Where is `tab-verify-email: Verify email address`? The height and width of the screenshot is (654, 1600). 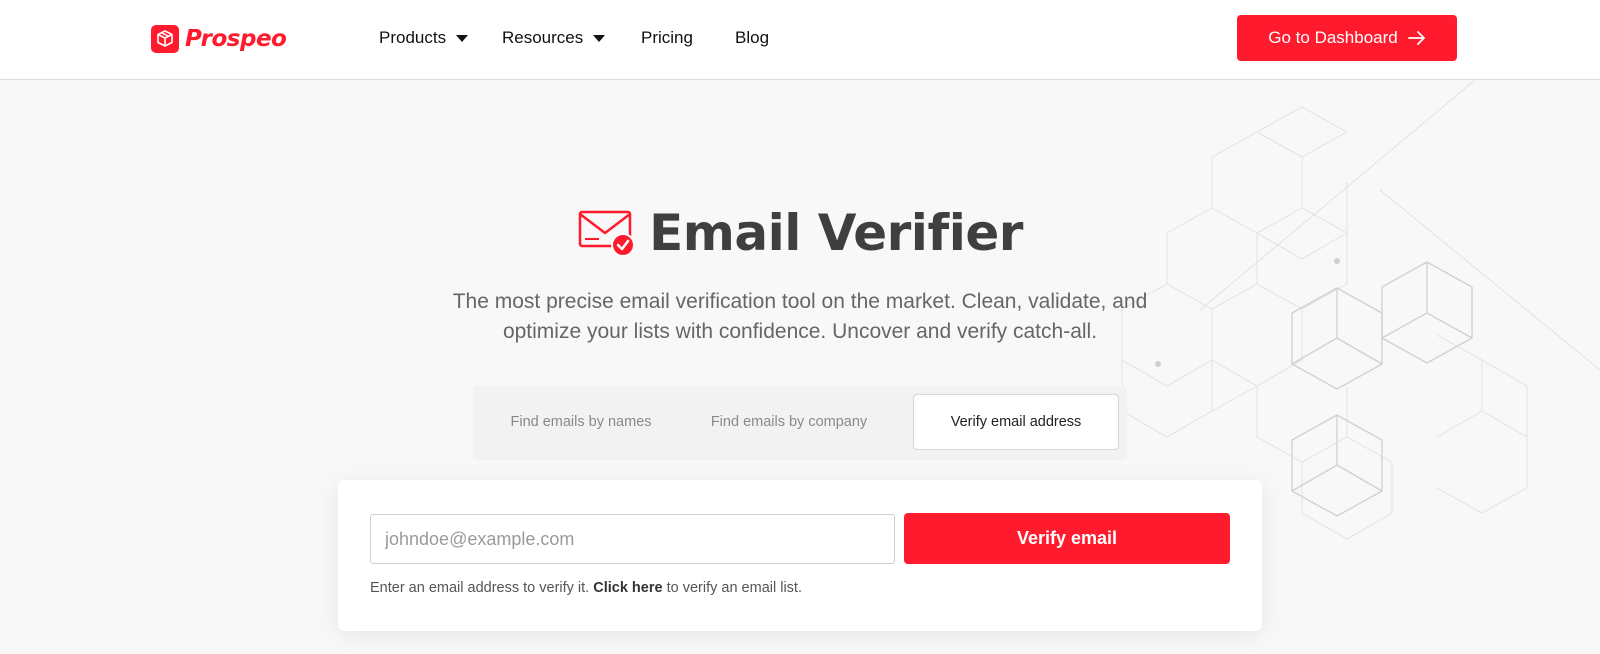 tab-verify-email: Verify email address is located at coordinates (1016, 422).